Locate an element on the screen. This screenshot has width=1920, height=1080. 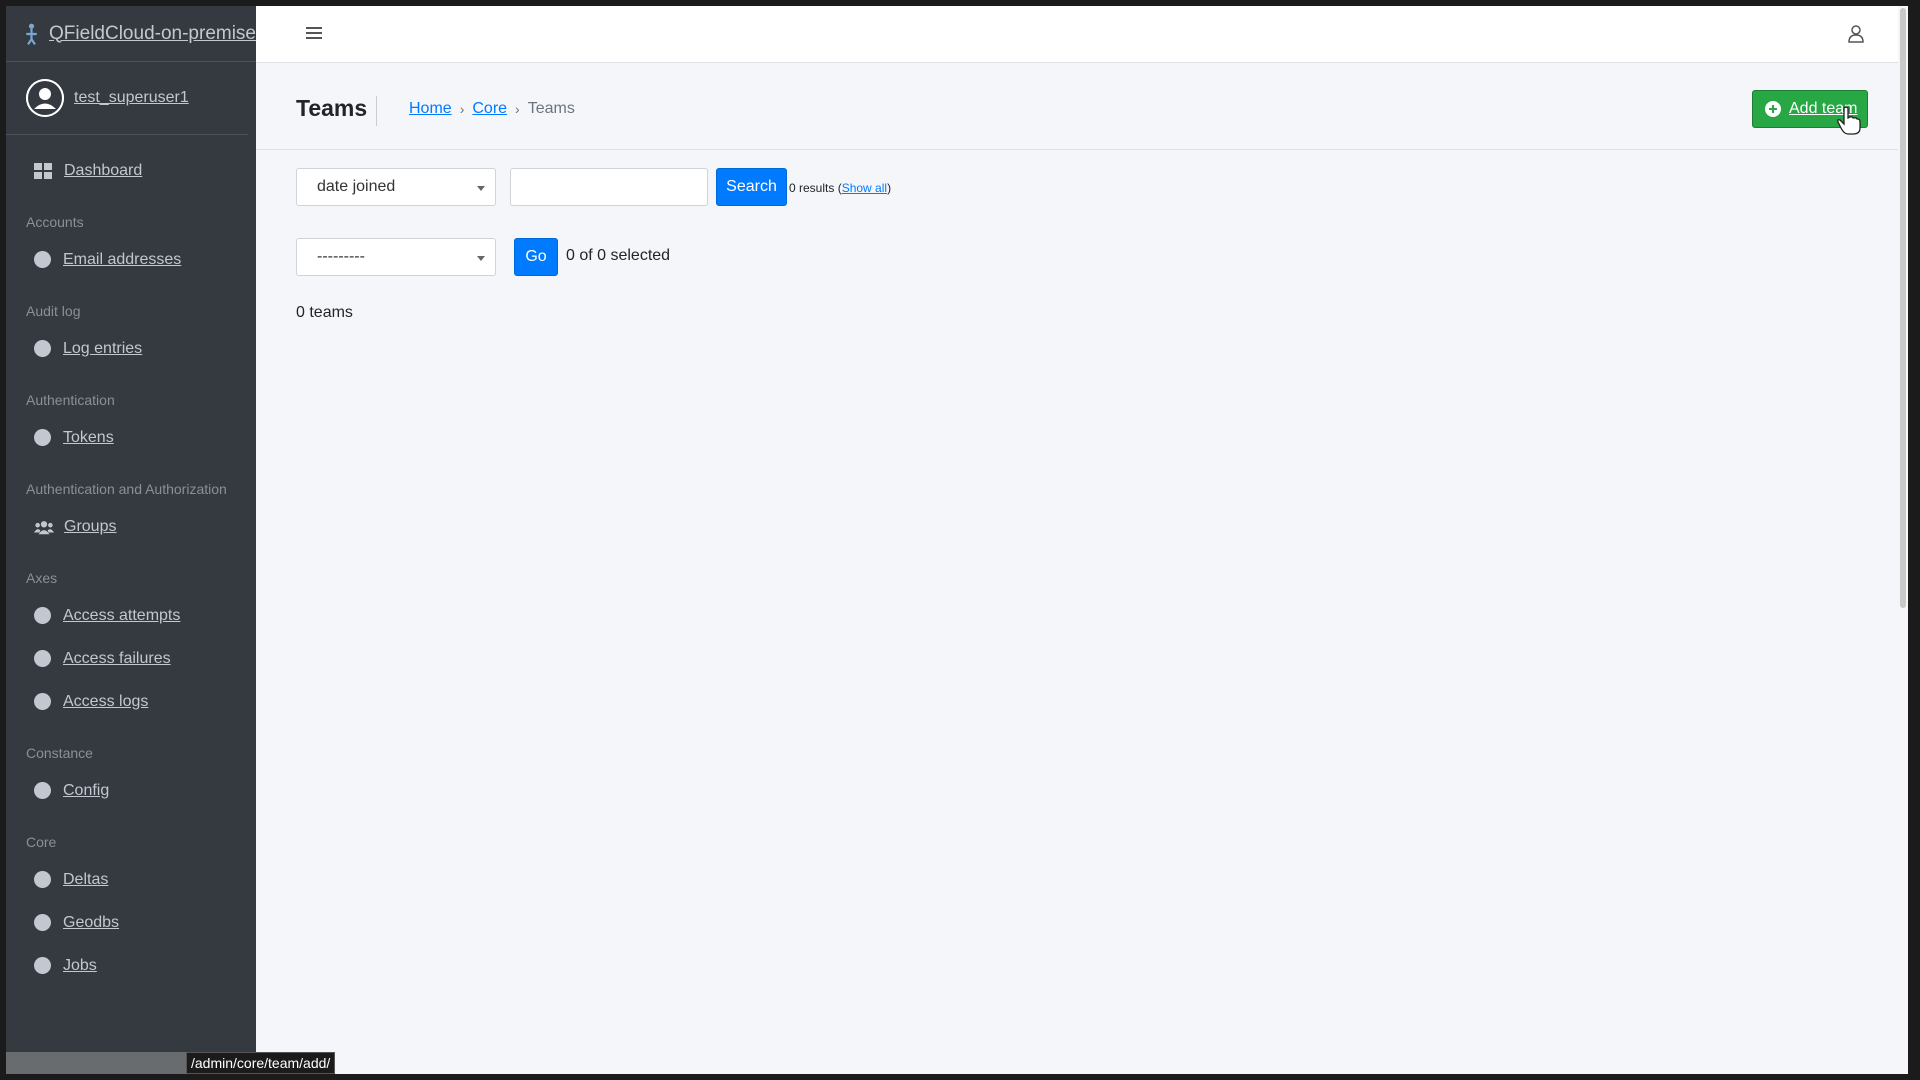
hamburger-menu-icon is located at coordinates (314, 35).